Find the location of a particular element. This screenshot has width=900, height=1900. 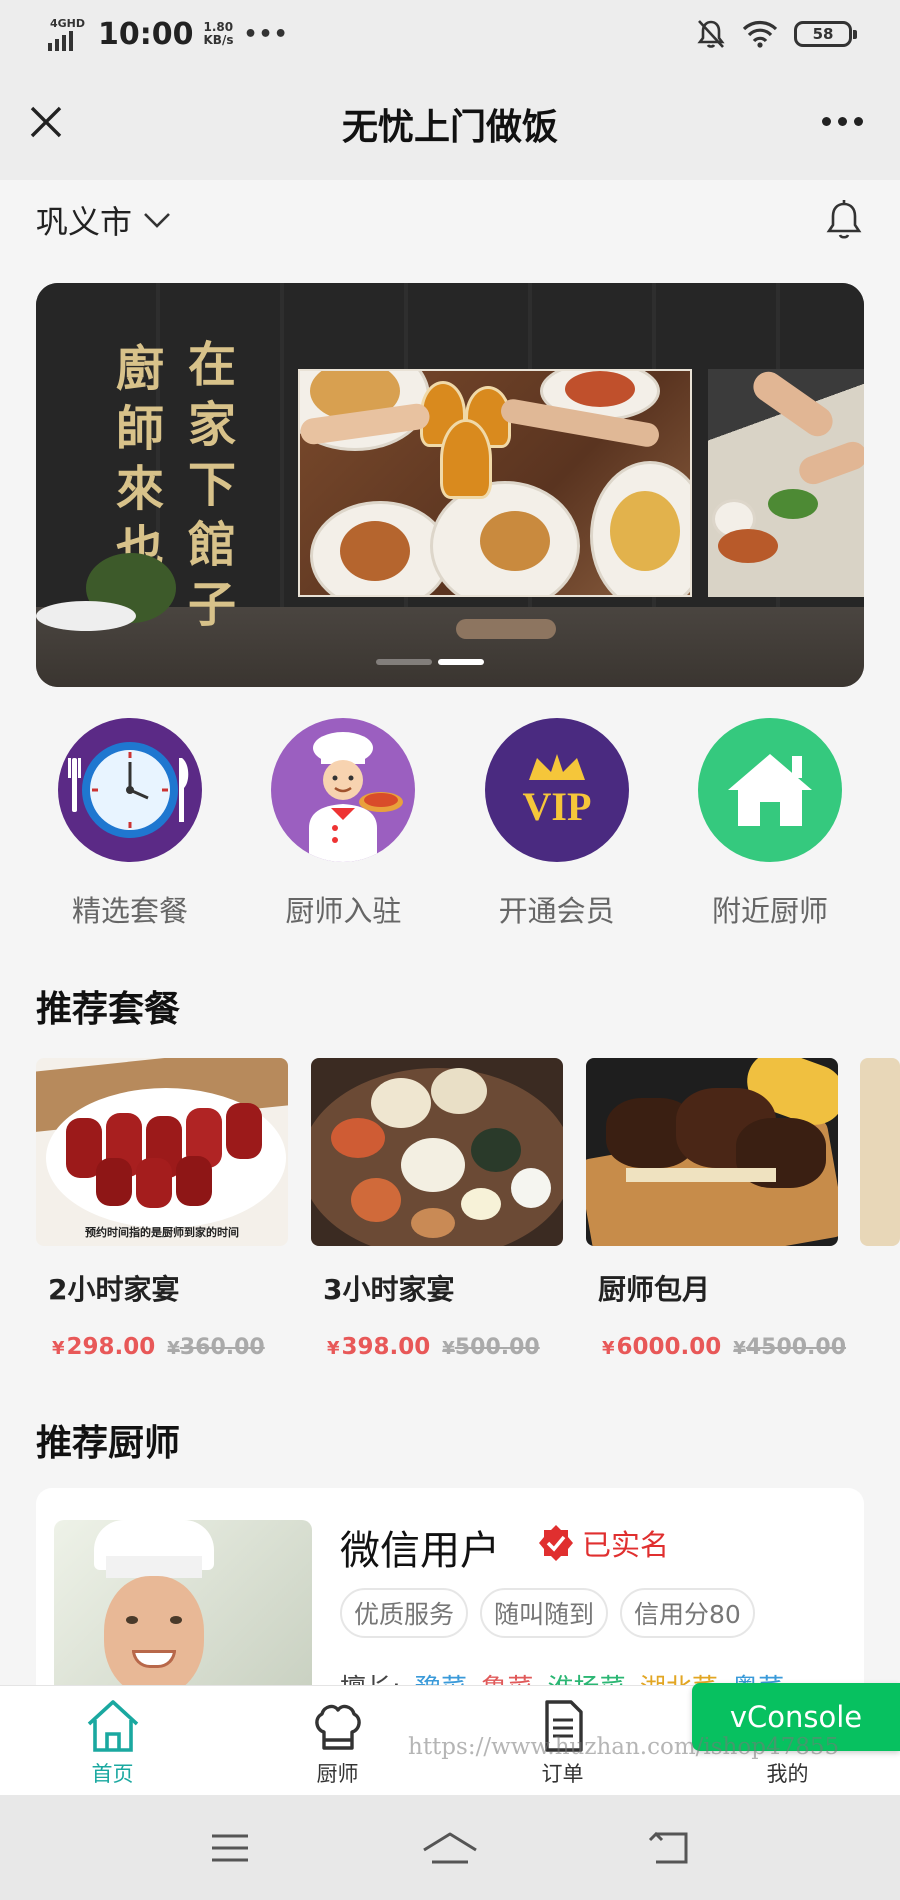

tab-label: 订单 is located at coordinates (562, 1774).